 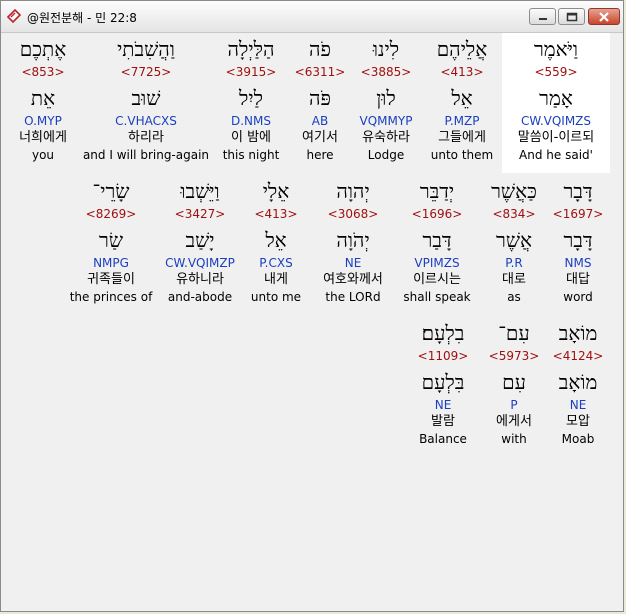 What do you see at coordinates (578, 191) in the screenshot?
I see `hebrew-word: דָּבָר` at bounding box center [578, 191].